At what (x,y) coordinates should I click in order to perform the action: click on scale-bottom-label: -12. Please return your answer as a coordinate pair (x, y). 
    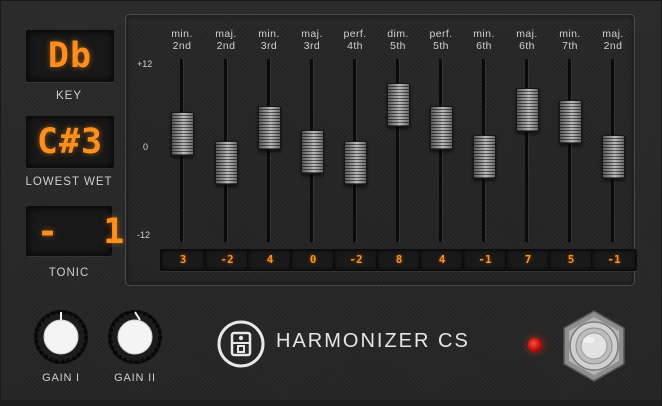
    Looking at the image, I should click on (144, 235).